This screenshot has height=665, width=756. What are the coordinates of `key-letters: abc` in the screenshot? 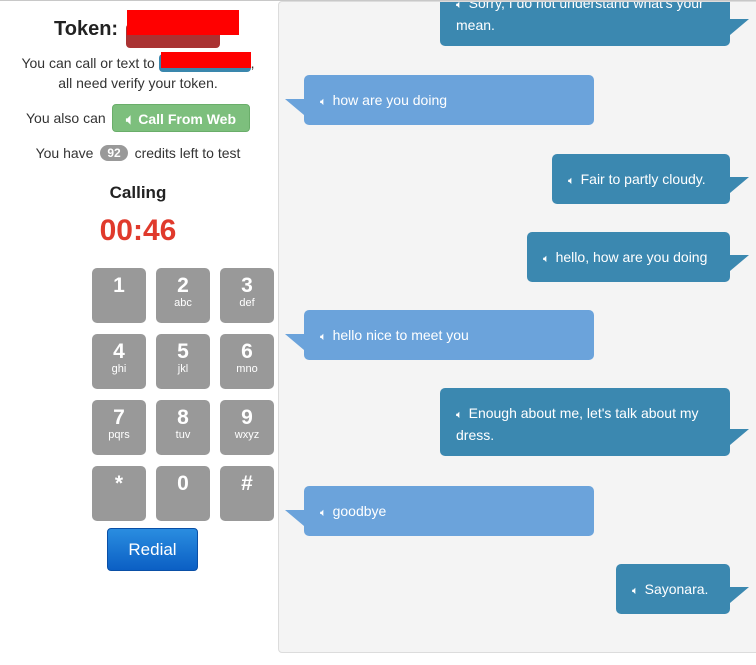 It's located at (183, 303).